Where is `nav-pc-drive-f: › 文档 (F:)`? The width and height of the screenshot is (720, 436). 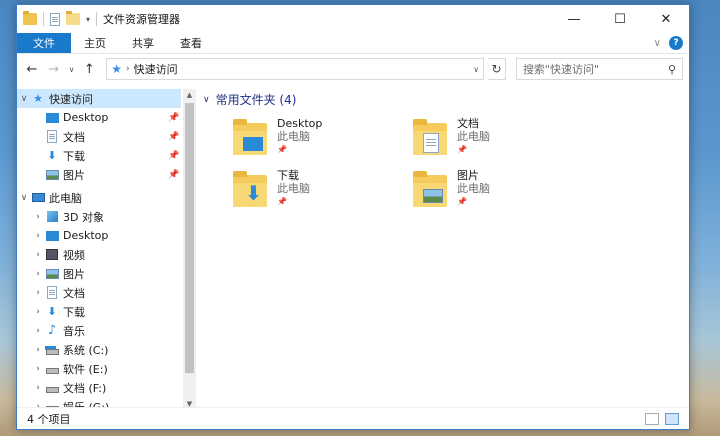
nav-pc-drive-f: › 文档 (F:) is located at coordinates (99, 387).